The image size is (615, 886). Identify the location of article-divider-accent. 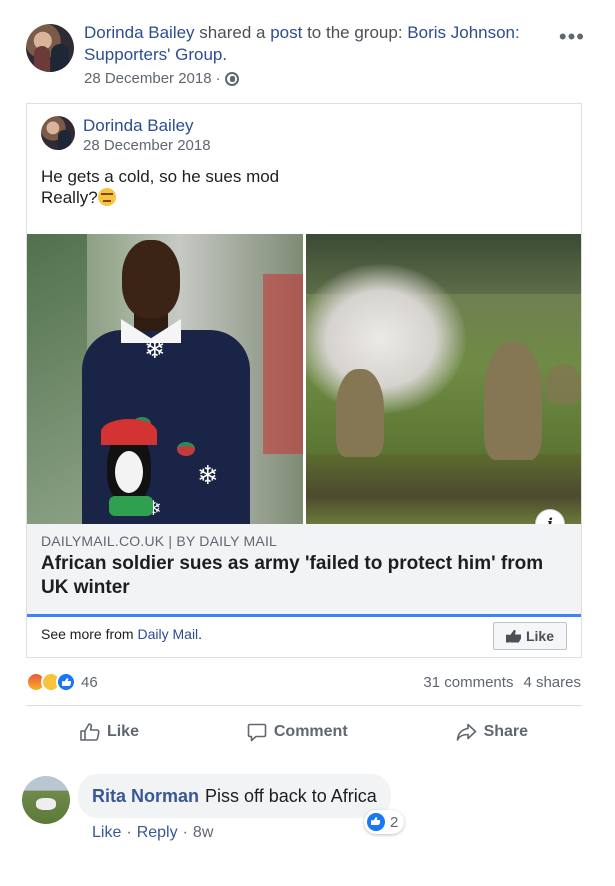
(304, 615).